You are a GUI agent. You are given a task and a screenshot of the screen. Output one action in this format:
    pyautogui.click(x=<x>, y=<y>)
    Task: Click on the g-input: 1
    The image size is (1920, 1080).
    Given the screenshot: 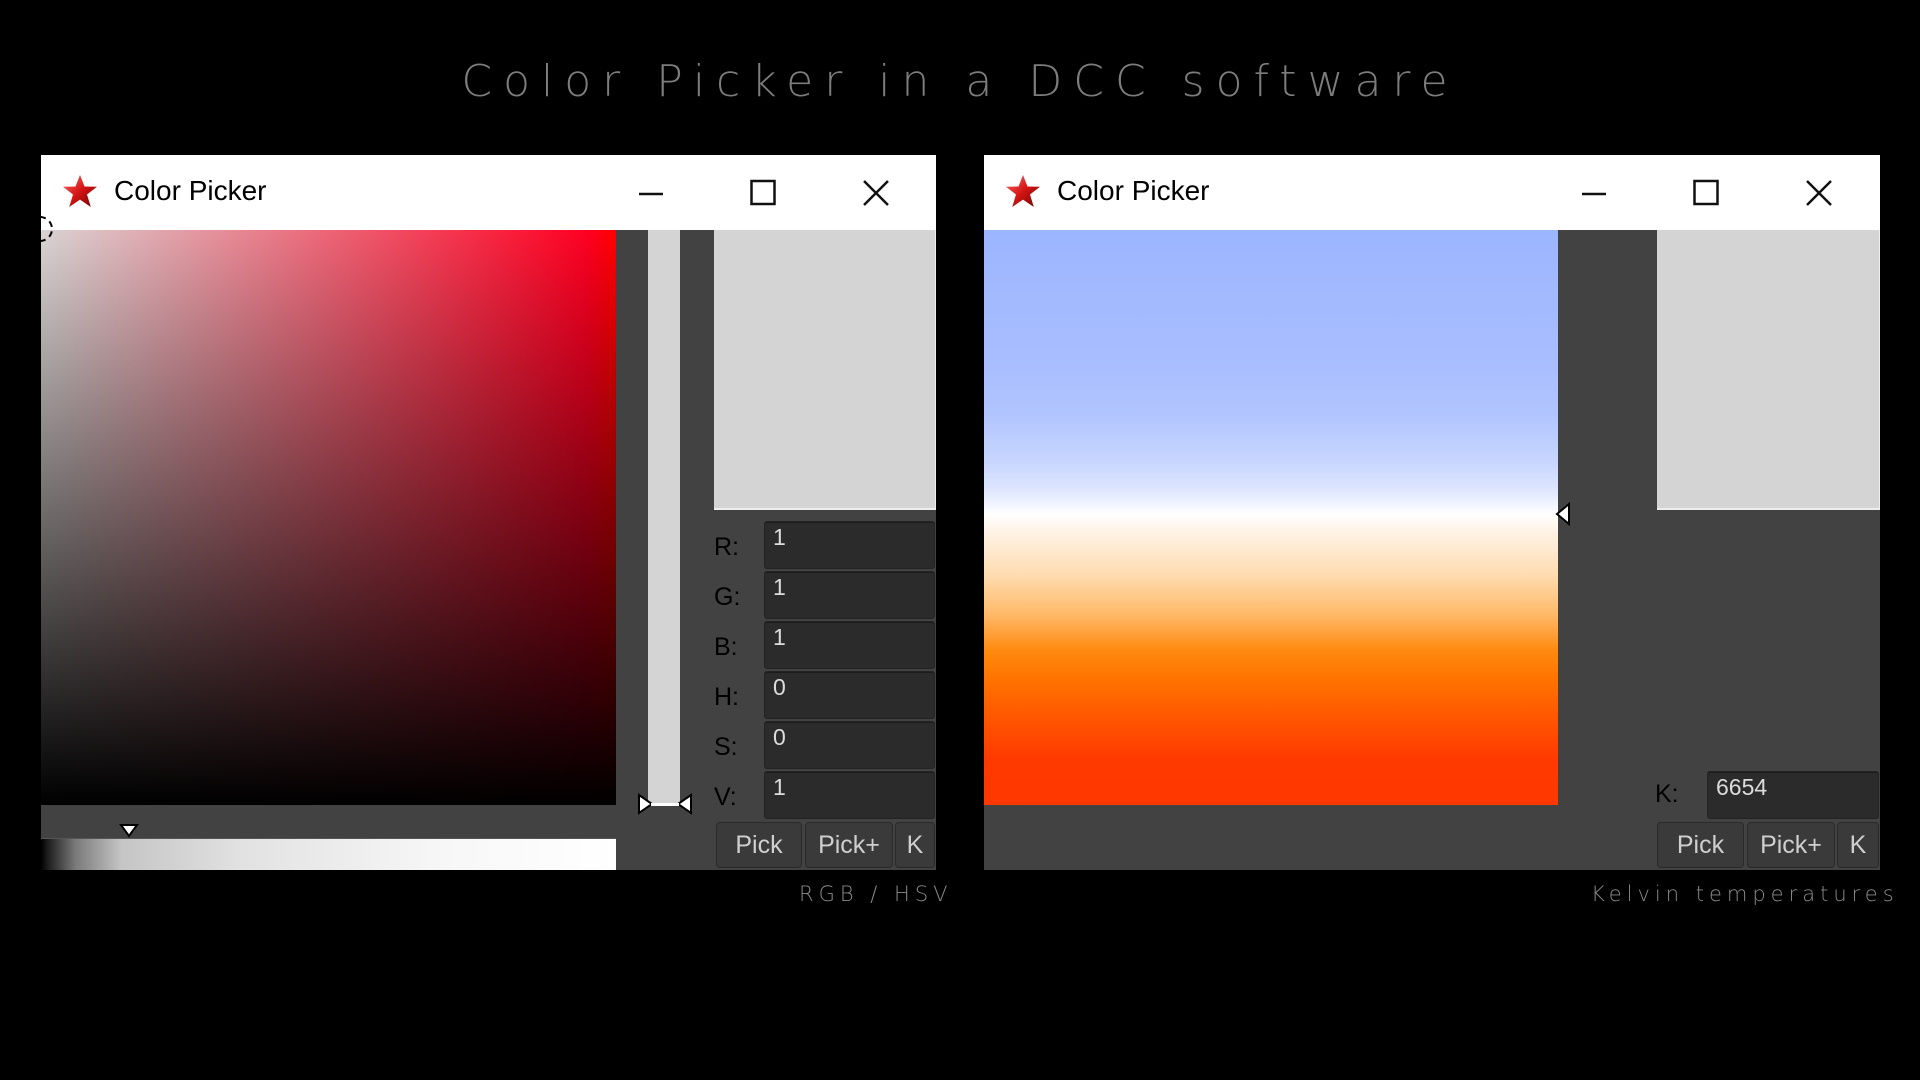 What is the action you would take?
    pyautogui.click(x=849, y=595)
    